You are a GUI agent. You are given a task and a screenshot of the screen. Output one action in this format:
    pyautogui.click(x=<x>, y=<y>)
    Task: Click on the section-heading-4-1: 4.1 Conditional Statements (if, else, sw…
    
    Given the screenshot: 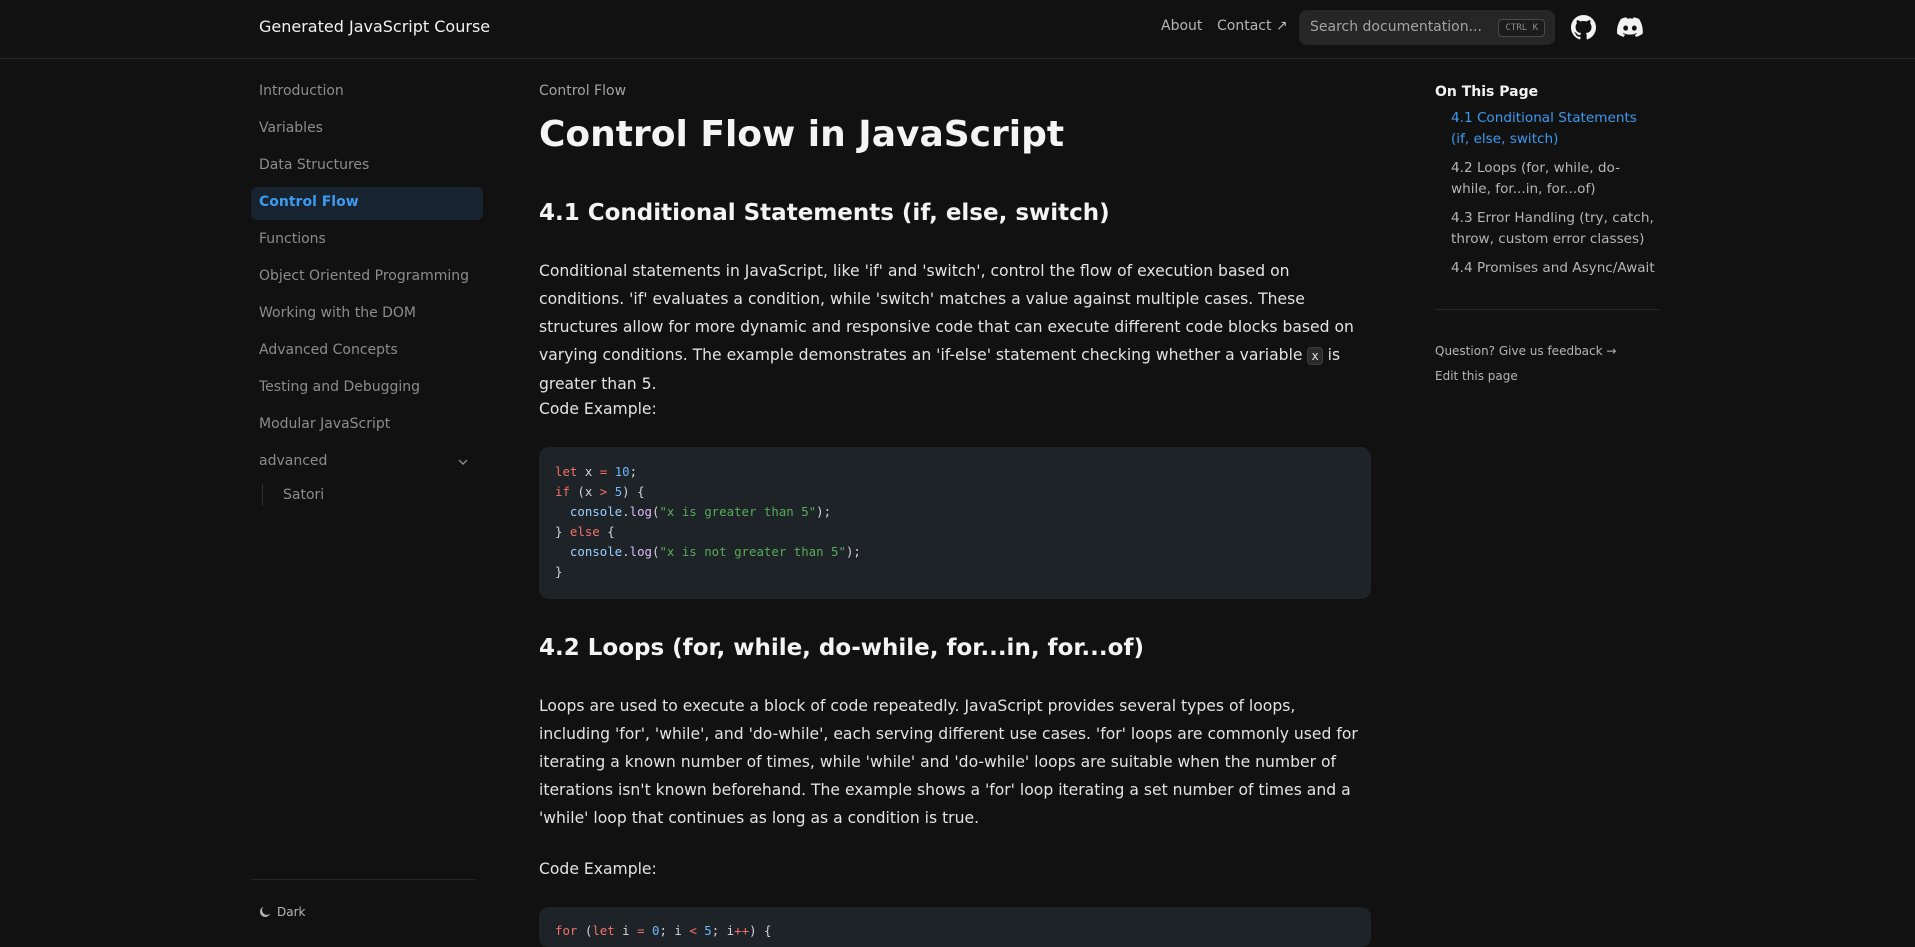 What is the action you would take?
    pyautogui.click(x=824, y=213)
    